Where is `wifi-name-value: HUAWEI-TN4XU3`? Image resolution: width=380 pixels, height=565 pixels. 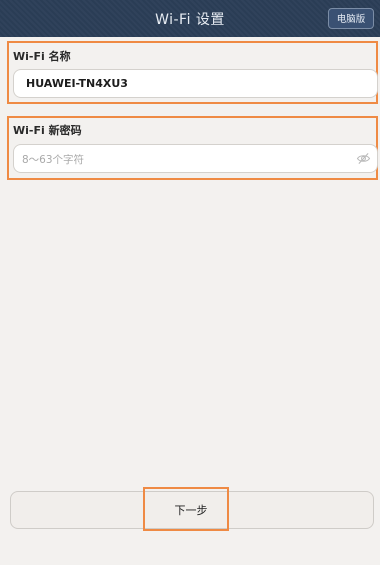
wifi-name-value: HUAWEI-TN4XU3 is located at coordinates (77, 83).